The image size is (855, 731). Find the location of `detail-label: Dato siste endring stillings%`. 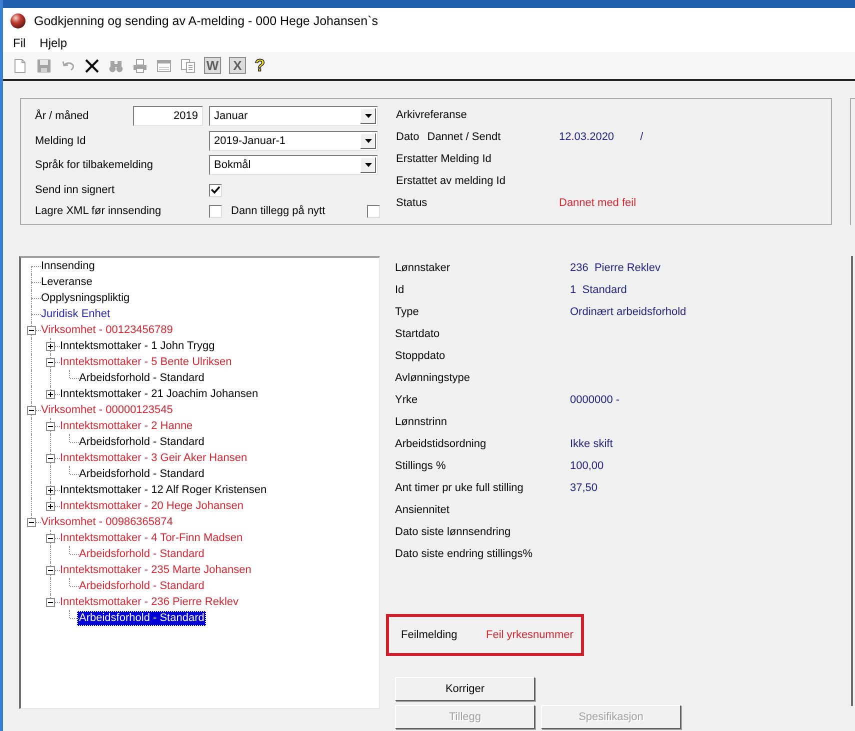

detail-label: Dato siste endring stillings% is located at coordinates (464, 554).